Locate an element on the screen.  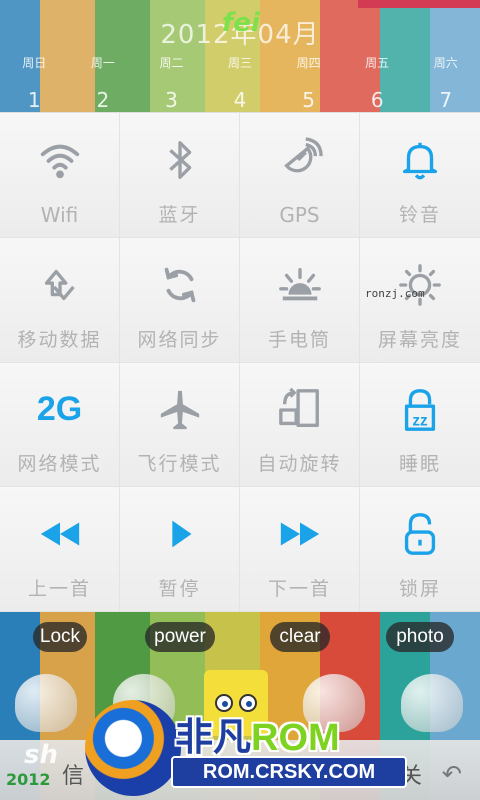
toggle-previous-track: 上一首 is located at coordinates (60, 549).